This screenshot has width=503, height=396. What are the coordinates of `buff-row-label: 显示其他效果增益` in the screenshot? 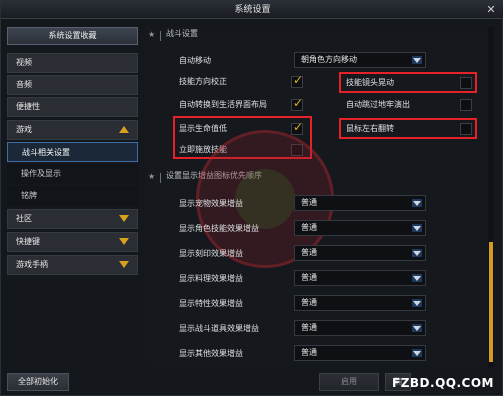 It's located at (211, 353).